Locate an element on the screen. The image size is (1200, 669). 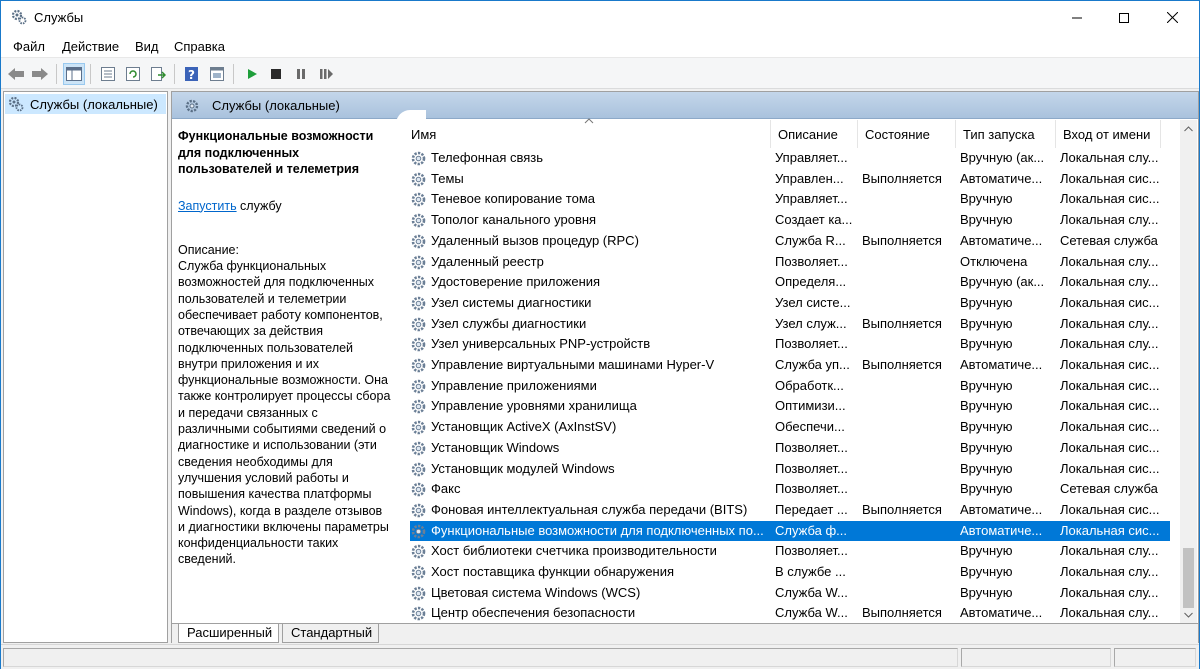
stop-service-button is located at coordinates (276, 74).